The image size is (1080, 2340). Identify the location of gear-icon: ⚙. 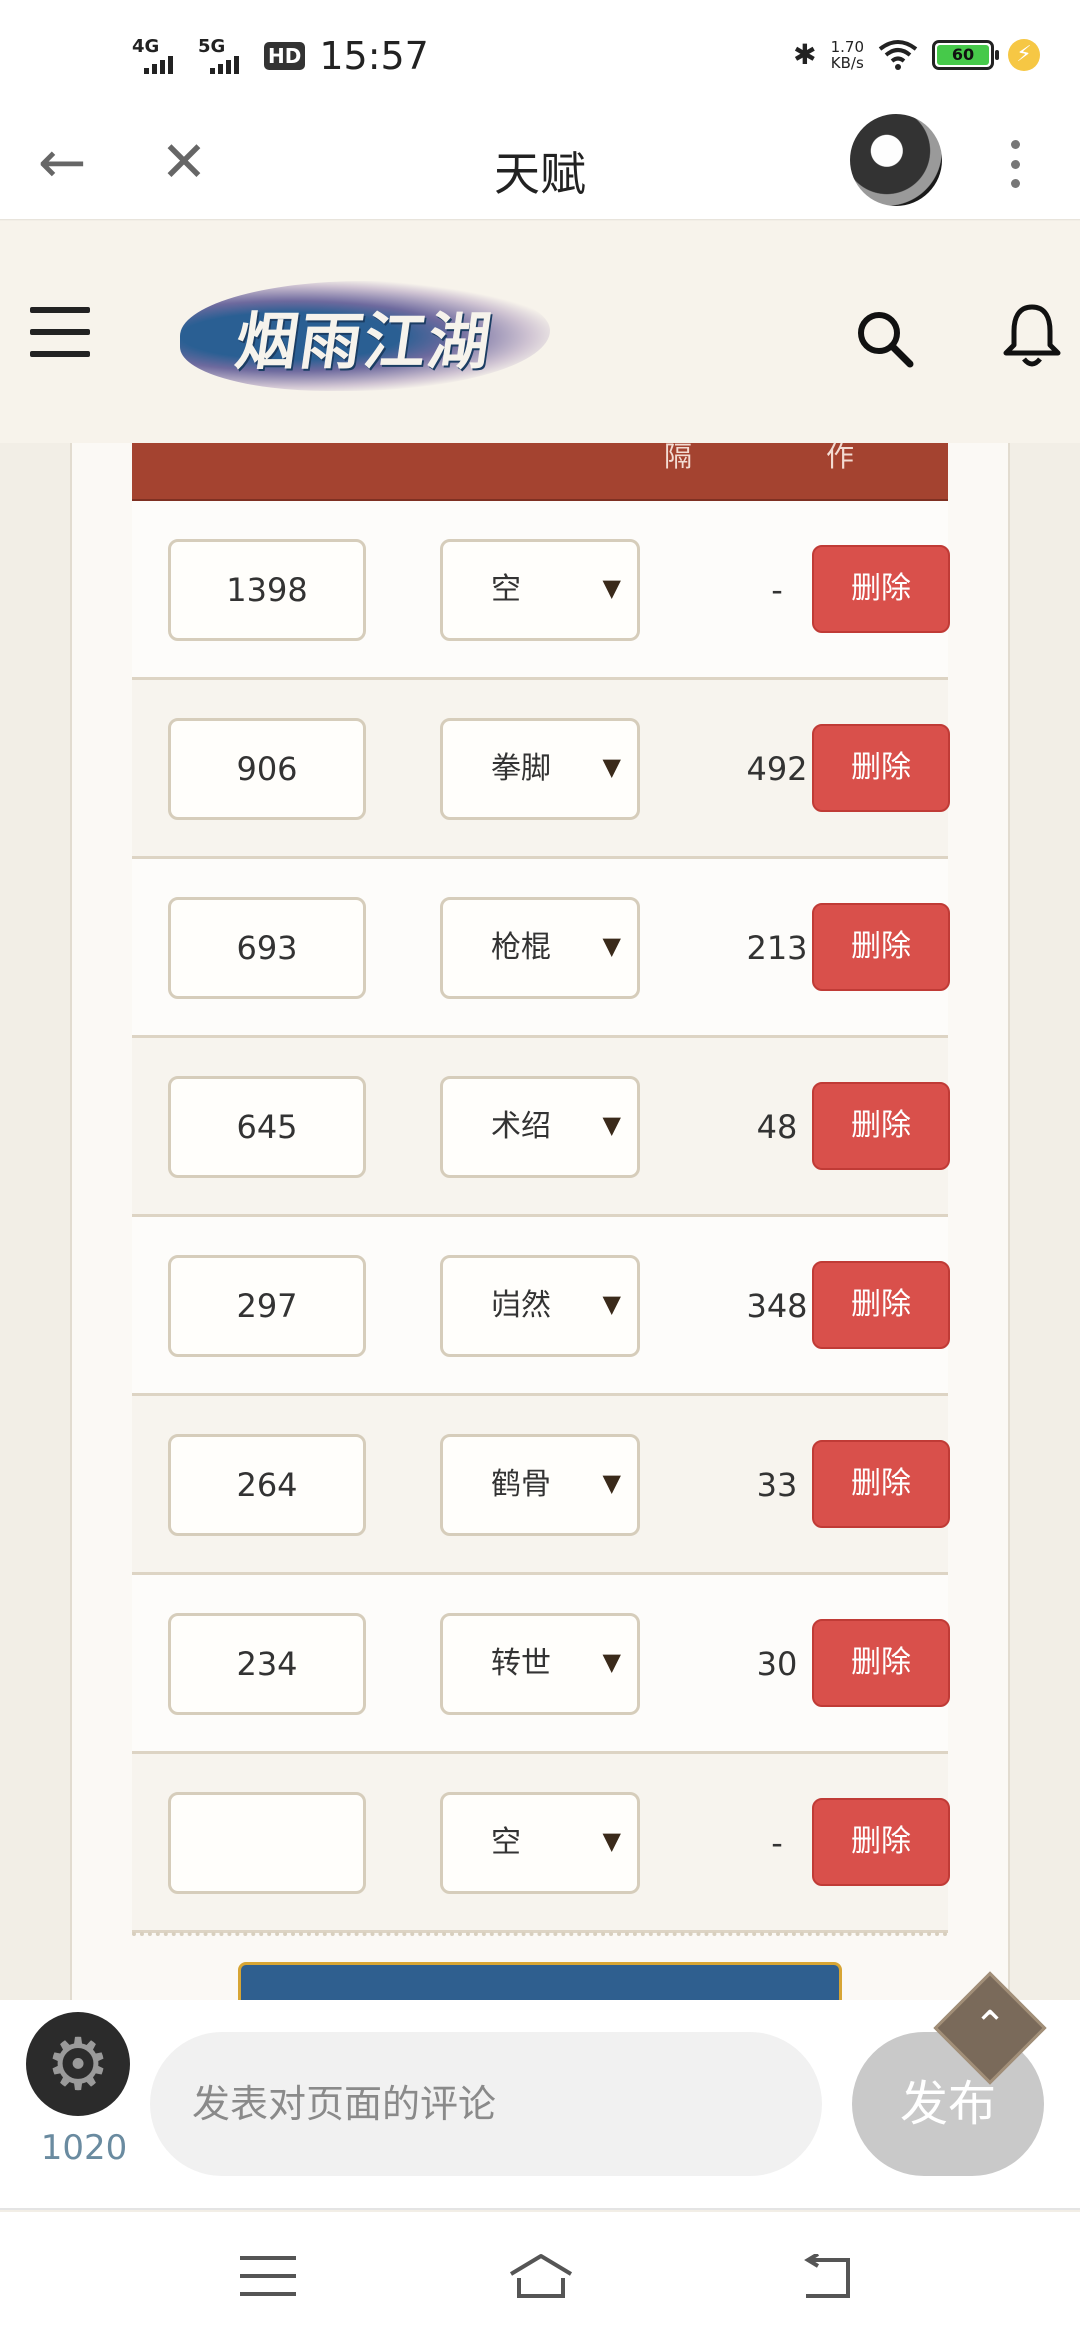
(78, 2064).